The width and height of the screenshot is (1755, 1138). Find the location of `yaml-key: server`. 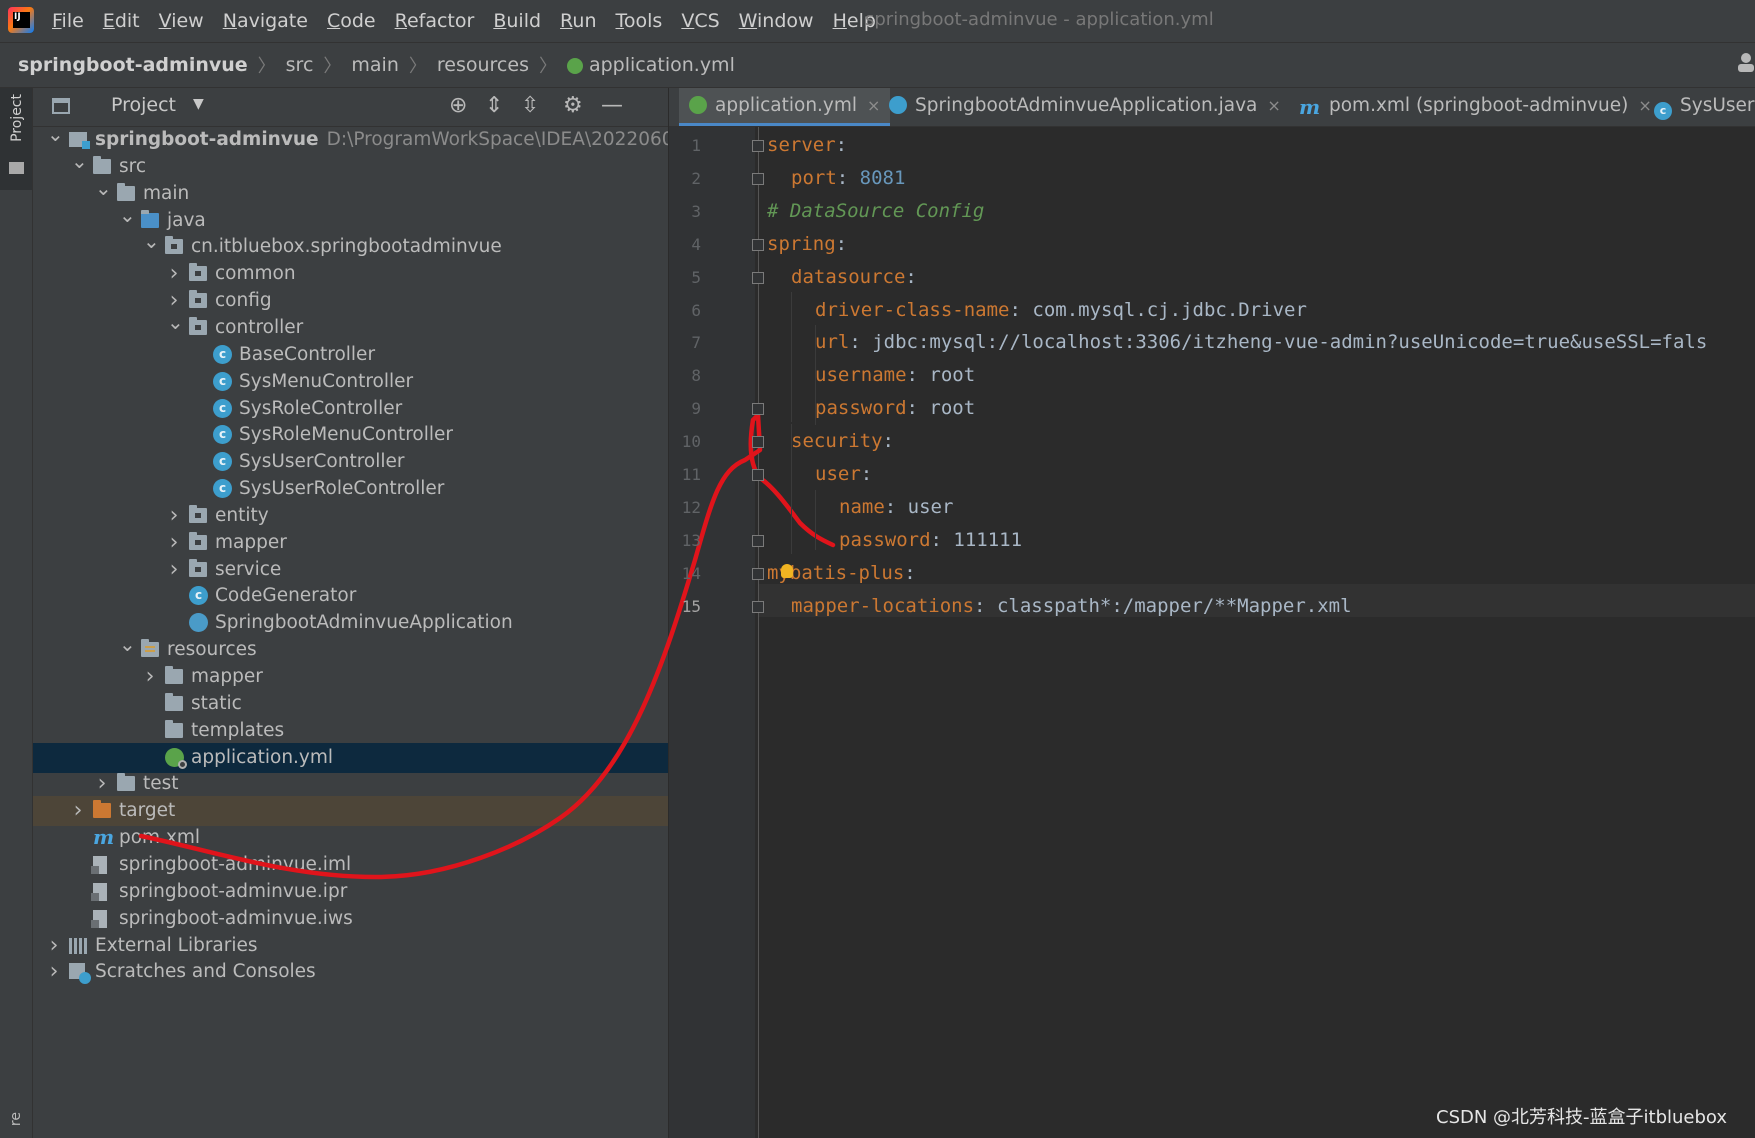

yaml-key: server is located at coordinates (801, 145).